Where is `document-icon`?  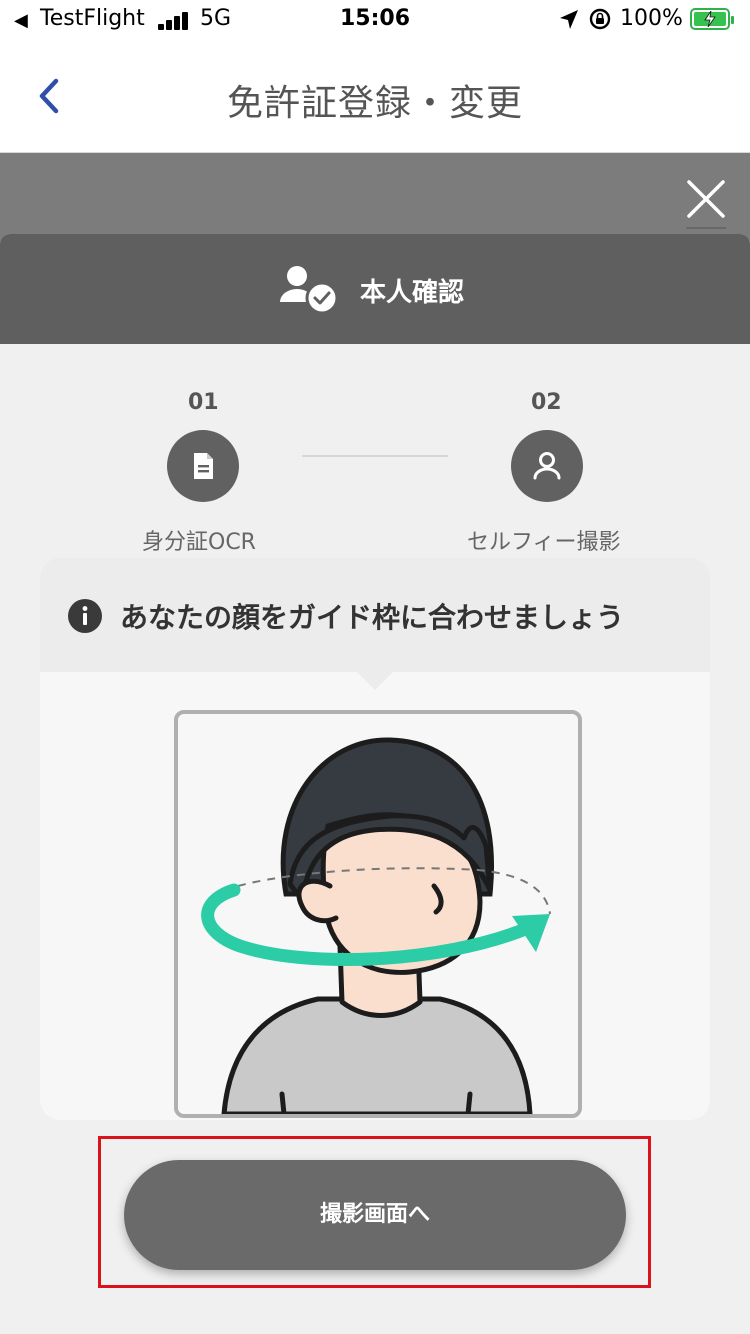
document-icon is located at coordinates (203, 466).